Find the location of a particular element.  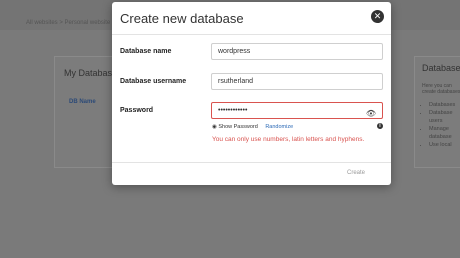

header-divider is located at coordinates (251, 34).